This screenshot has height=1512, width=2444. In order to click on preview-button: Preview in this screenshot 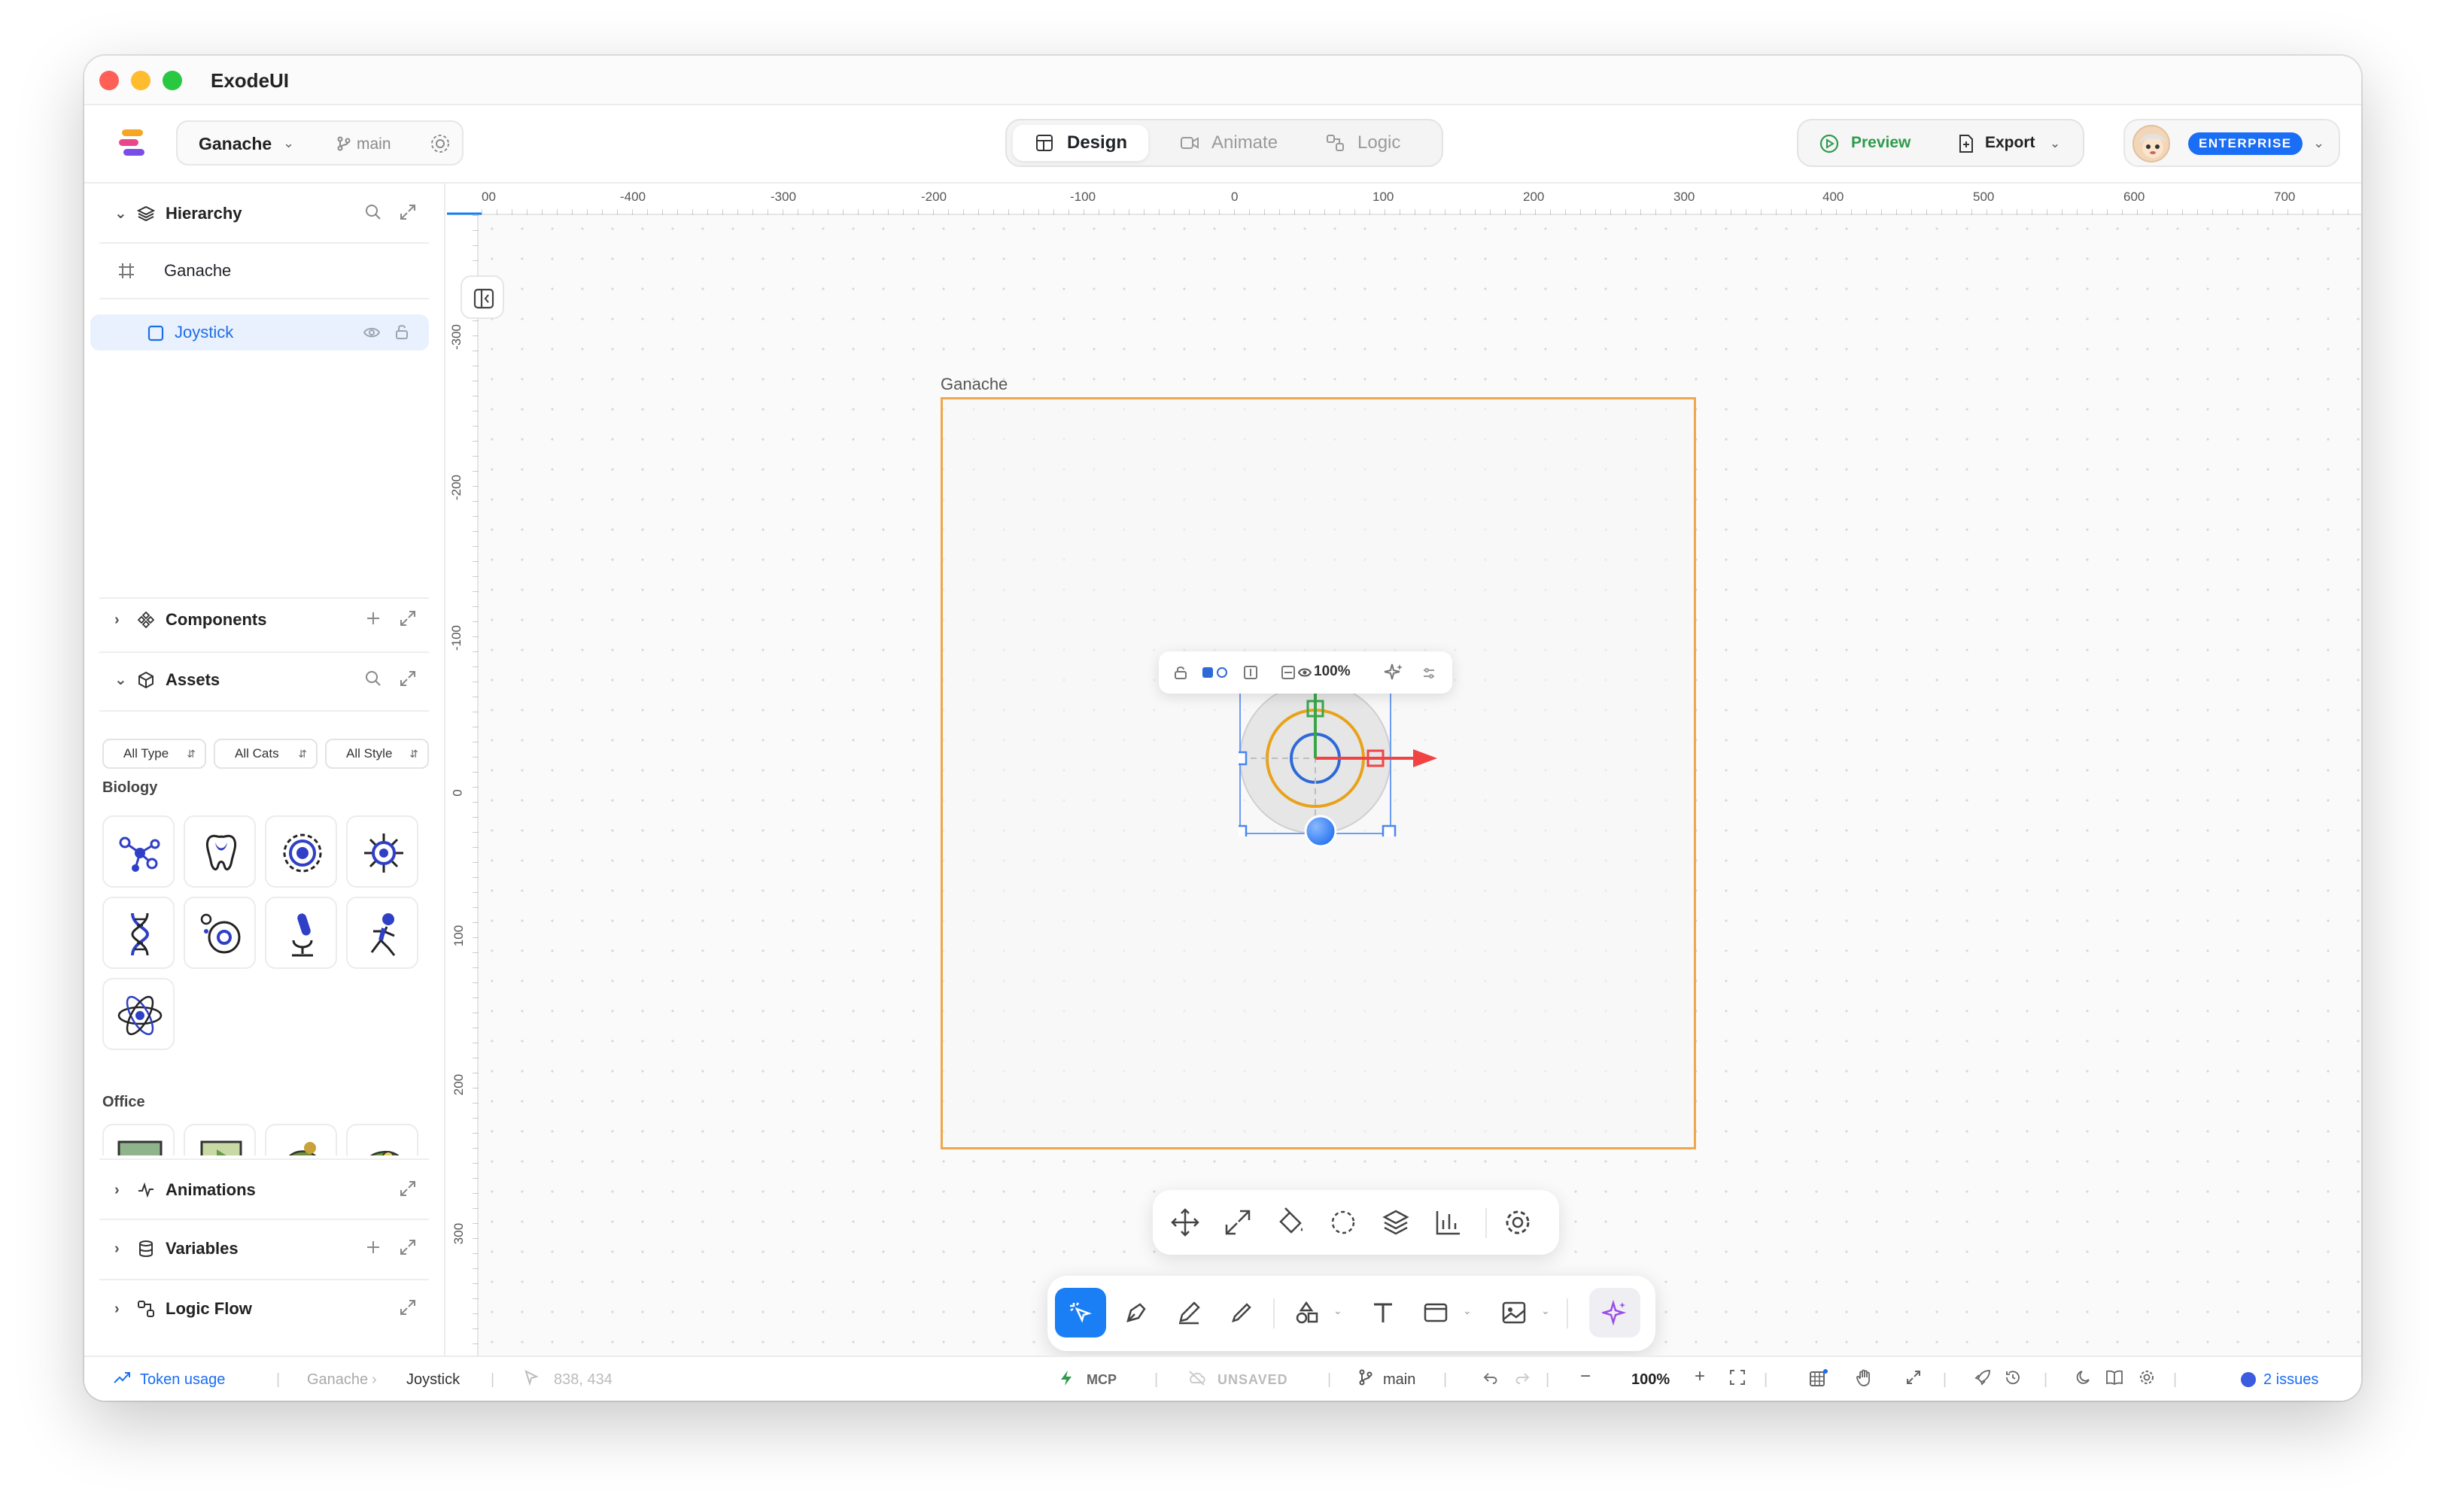, I will do `click(1865, 143)`.